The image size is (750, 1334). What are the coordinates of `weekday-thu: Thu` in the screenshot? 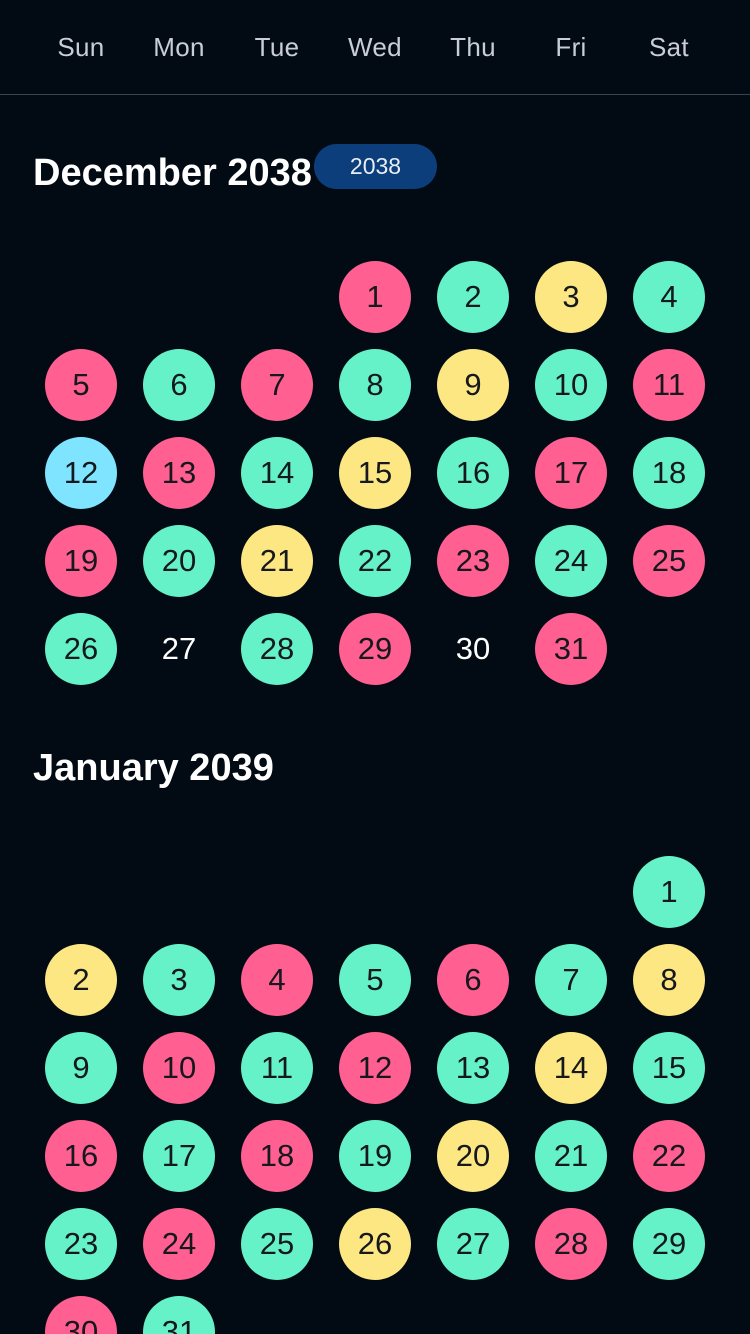 It's located at (473, 46).